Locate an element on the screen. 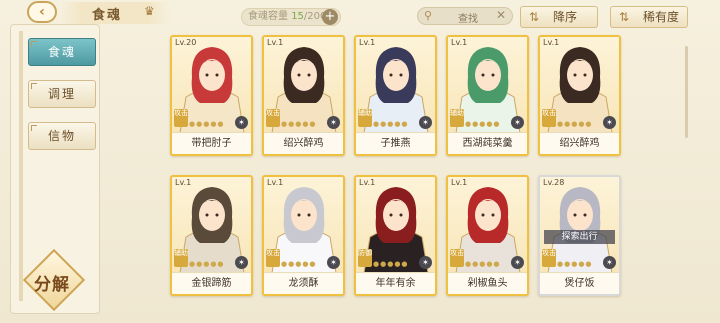 This screenshot has height=323, width=720. level-label: Lv.20 is located at coordinates (186, 42).